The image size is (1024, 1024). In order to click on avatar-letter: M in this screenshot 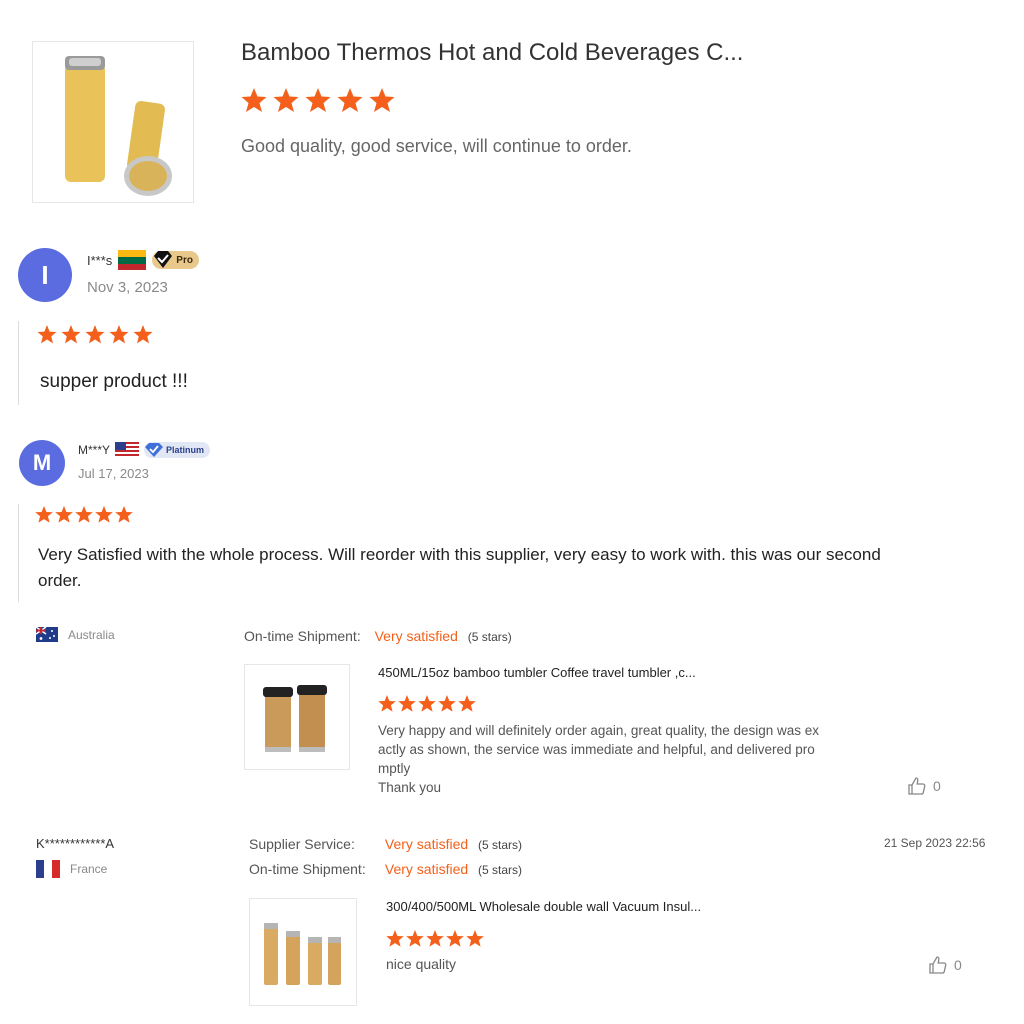, I will do `click(42, 462)`.